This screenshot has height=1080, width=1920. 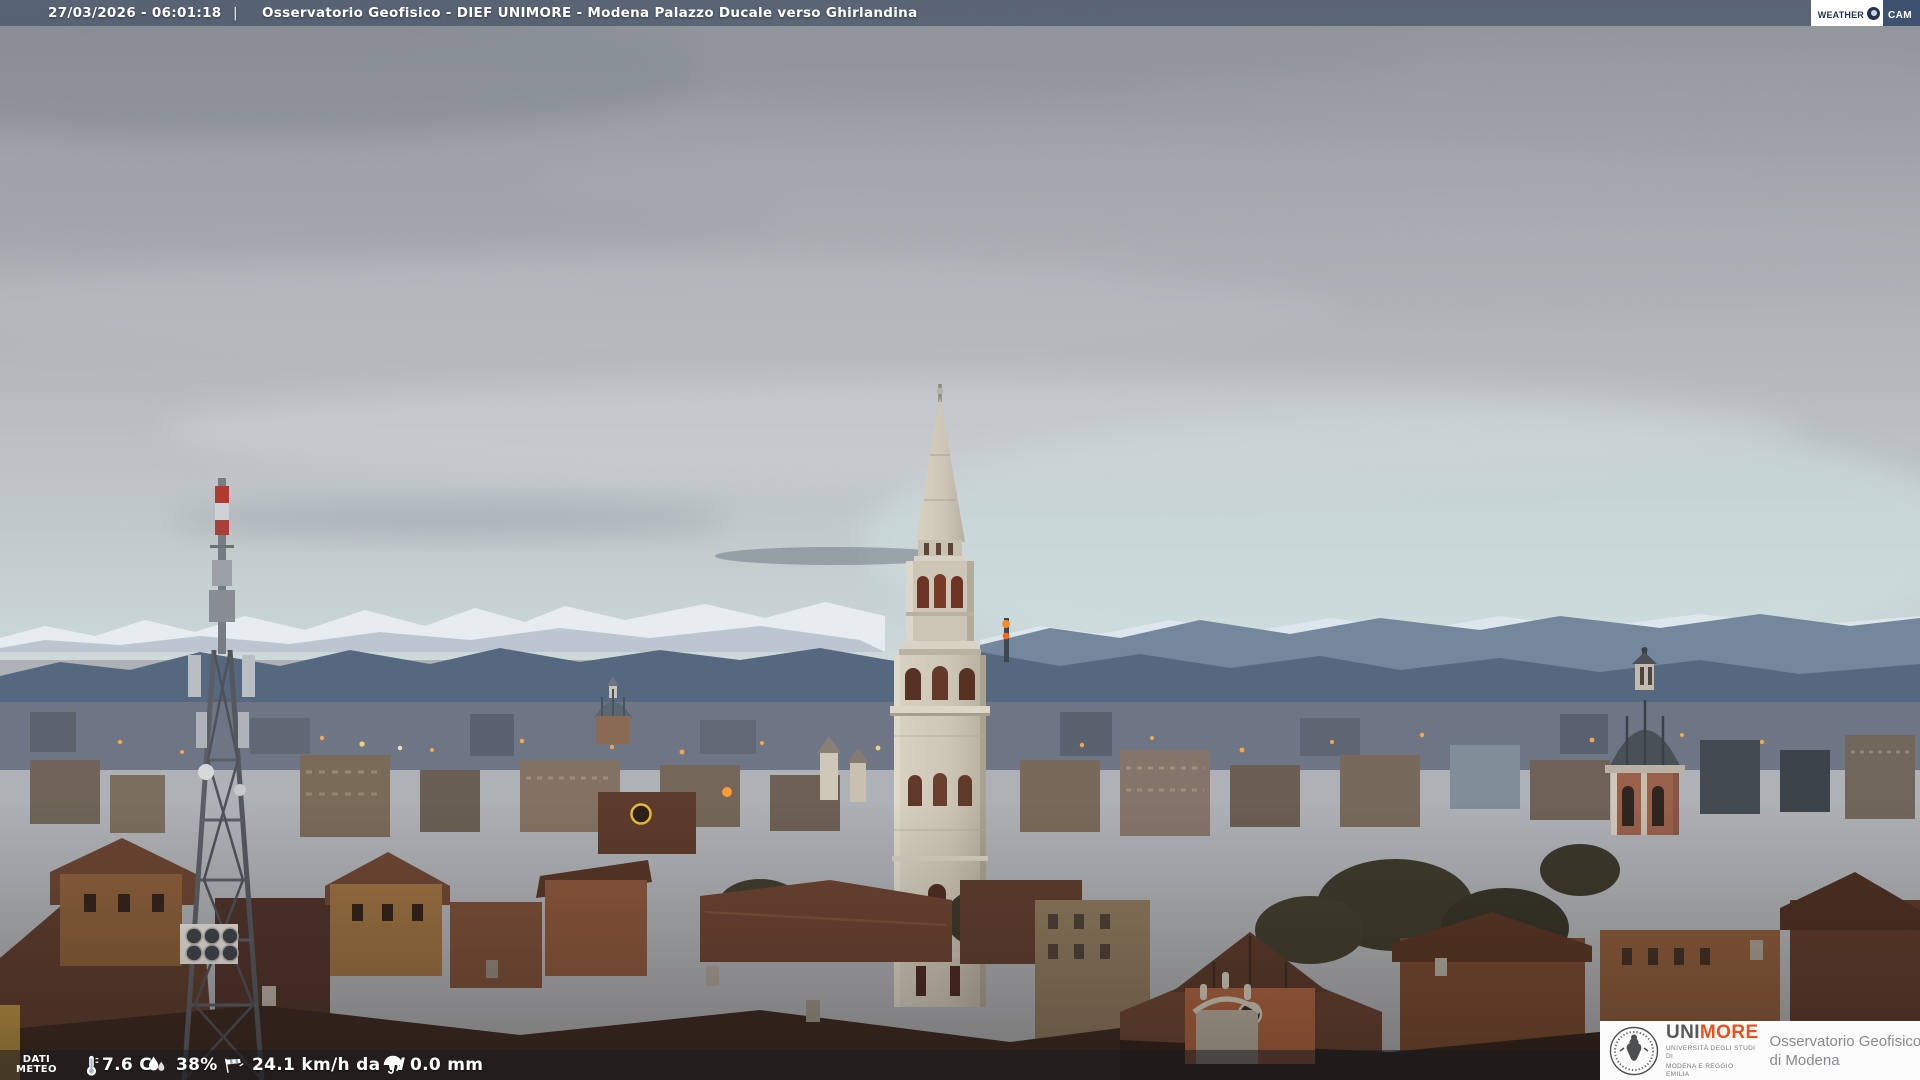 I want to click on weathercam-logo: Weather Cam, so click(x=1865, y=13).